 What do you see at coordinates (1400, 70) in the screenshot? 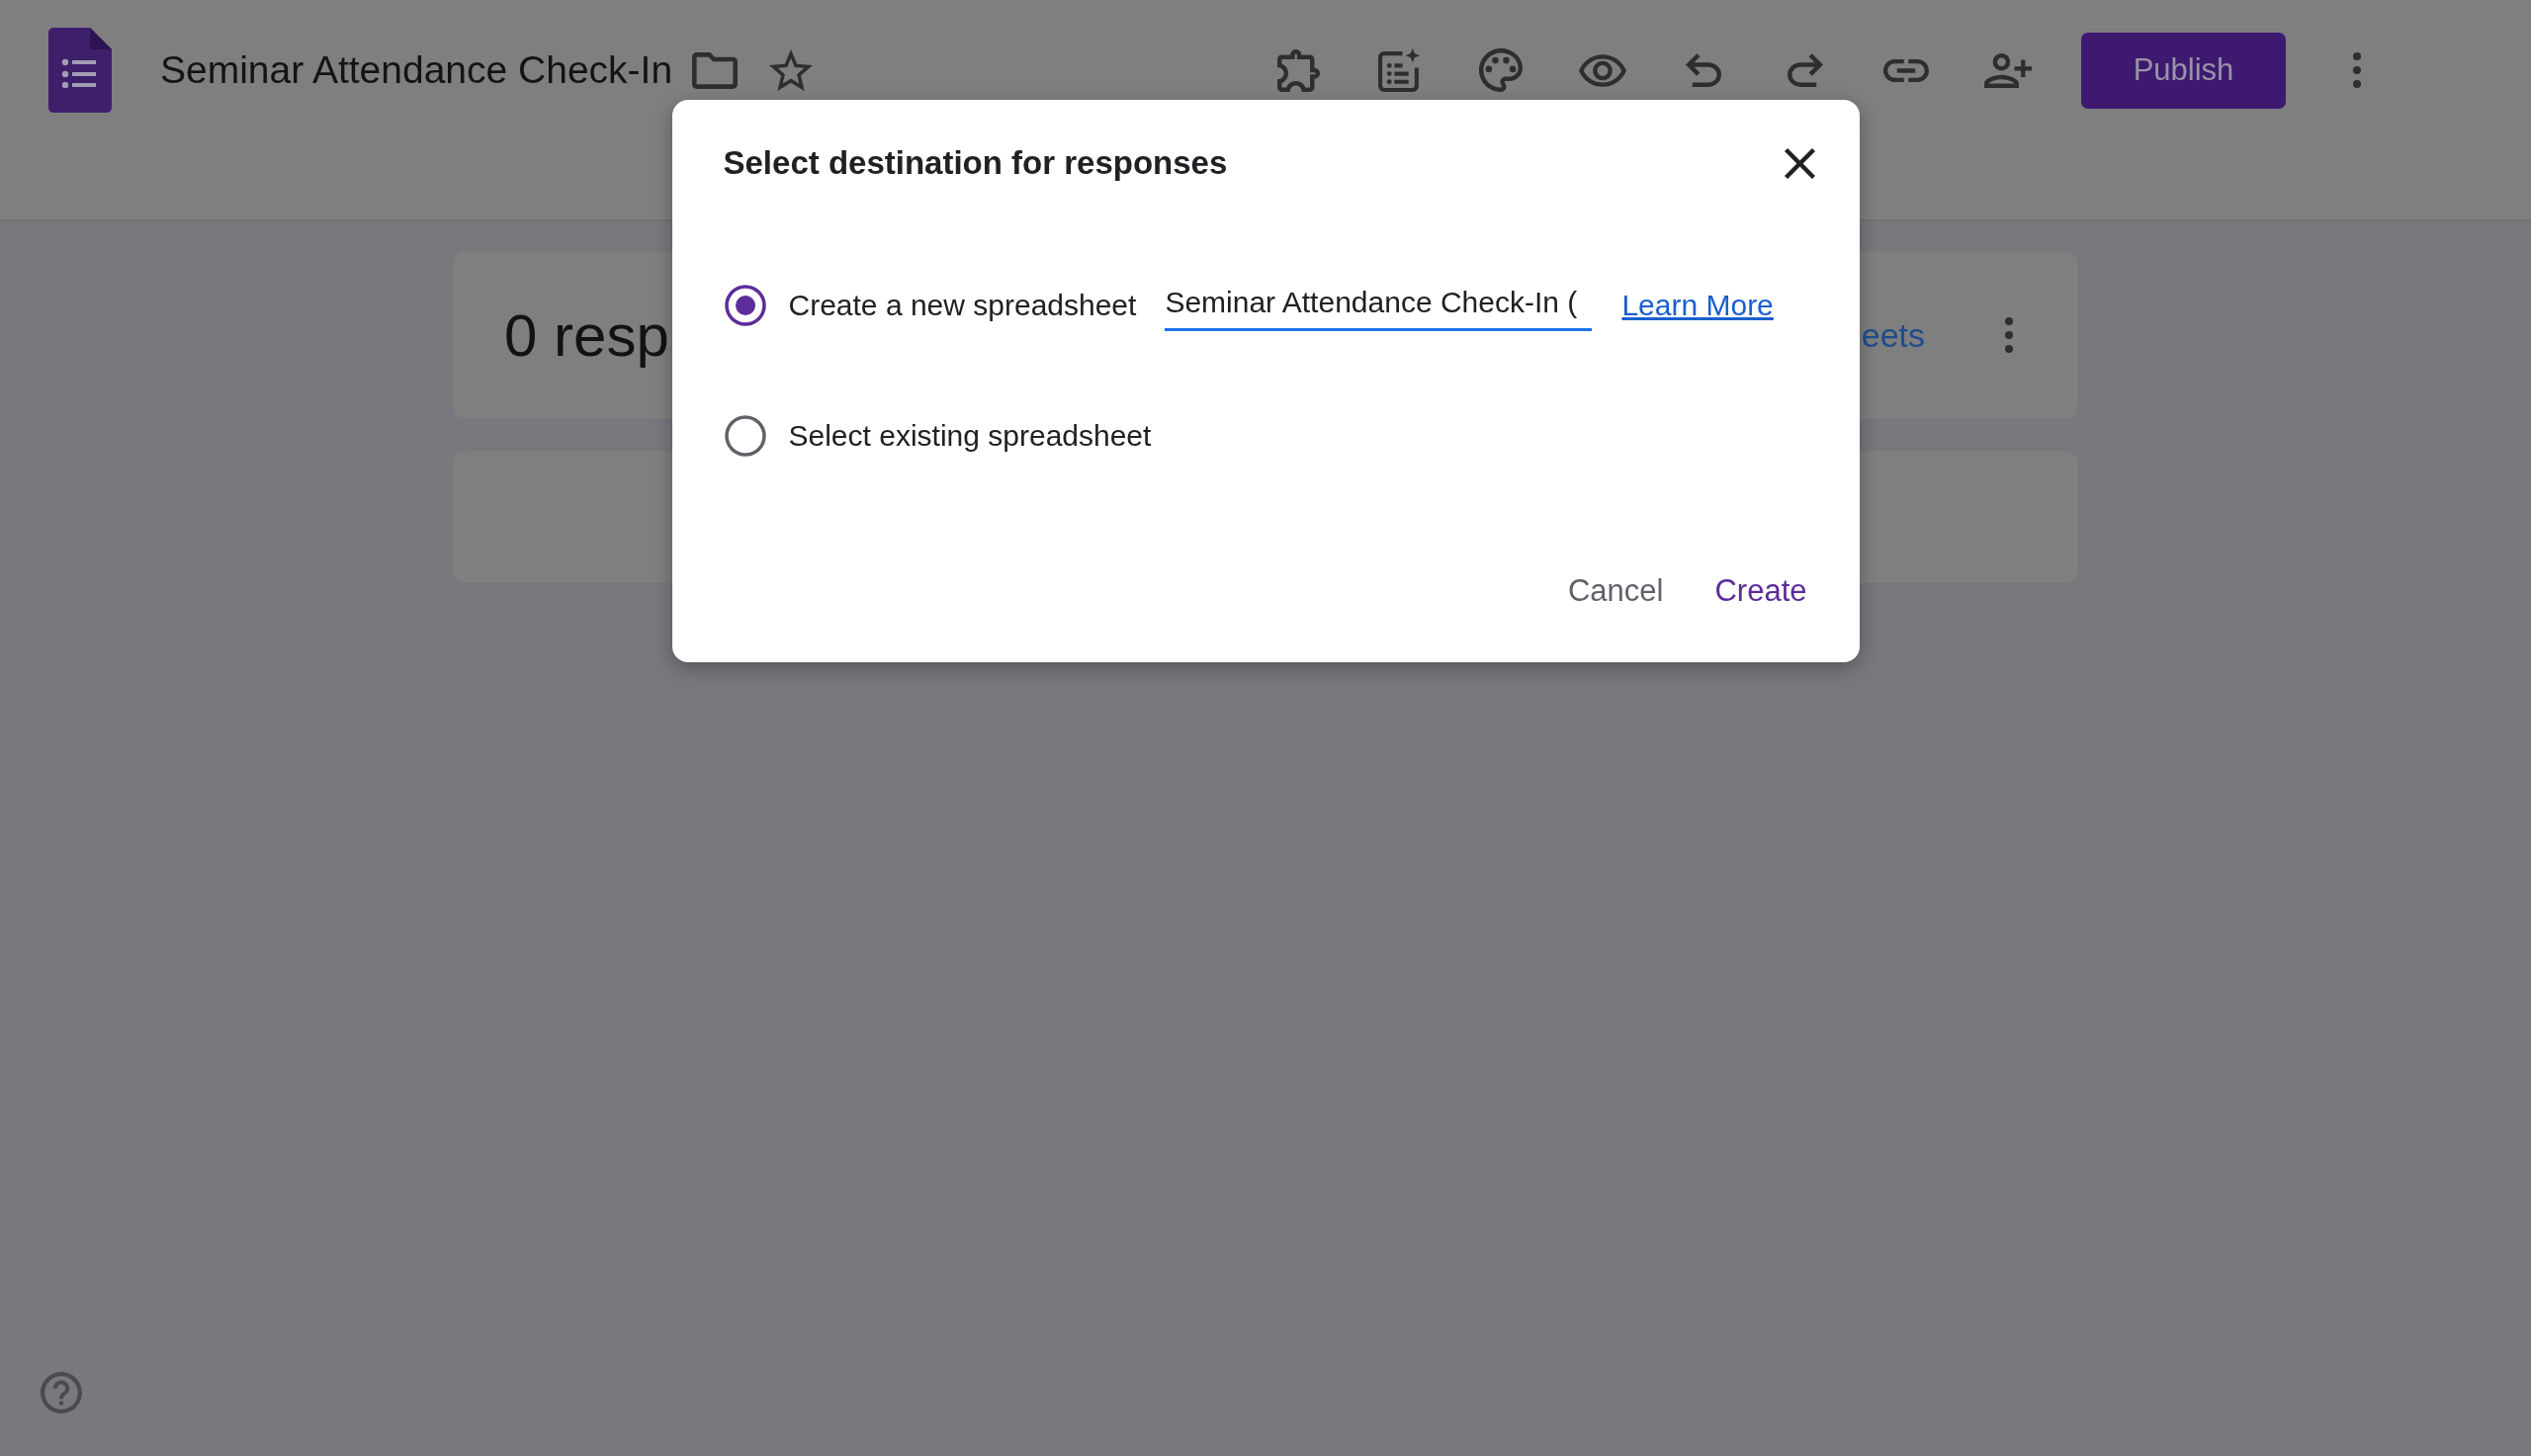
I see `form-sparkle-icon` at bounding box center [1400, 70].